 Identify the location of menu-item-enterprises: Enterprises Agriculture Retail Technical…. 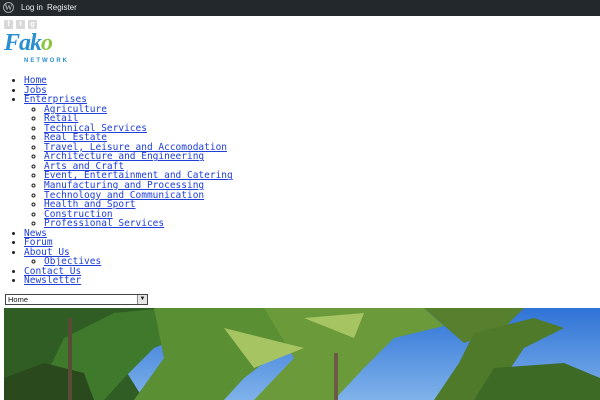
(128, 162).